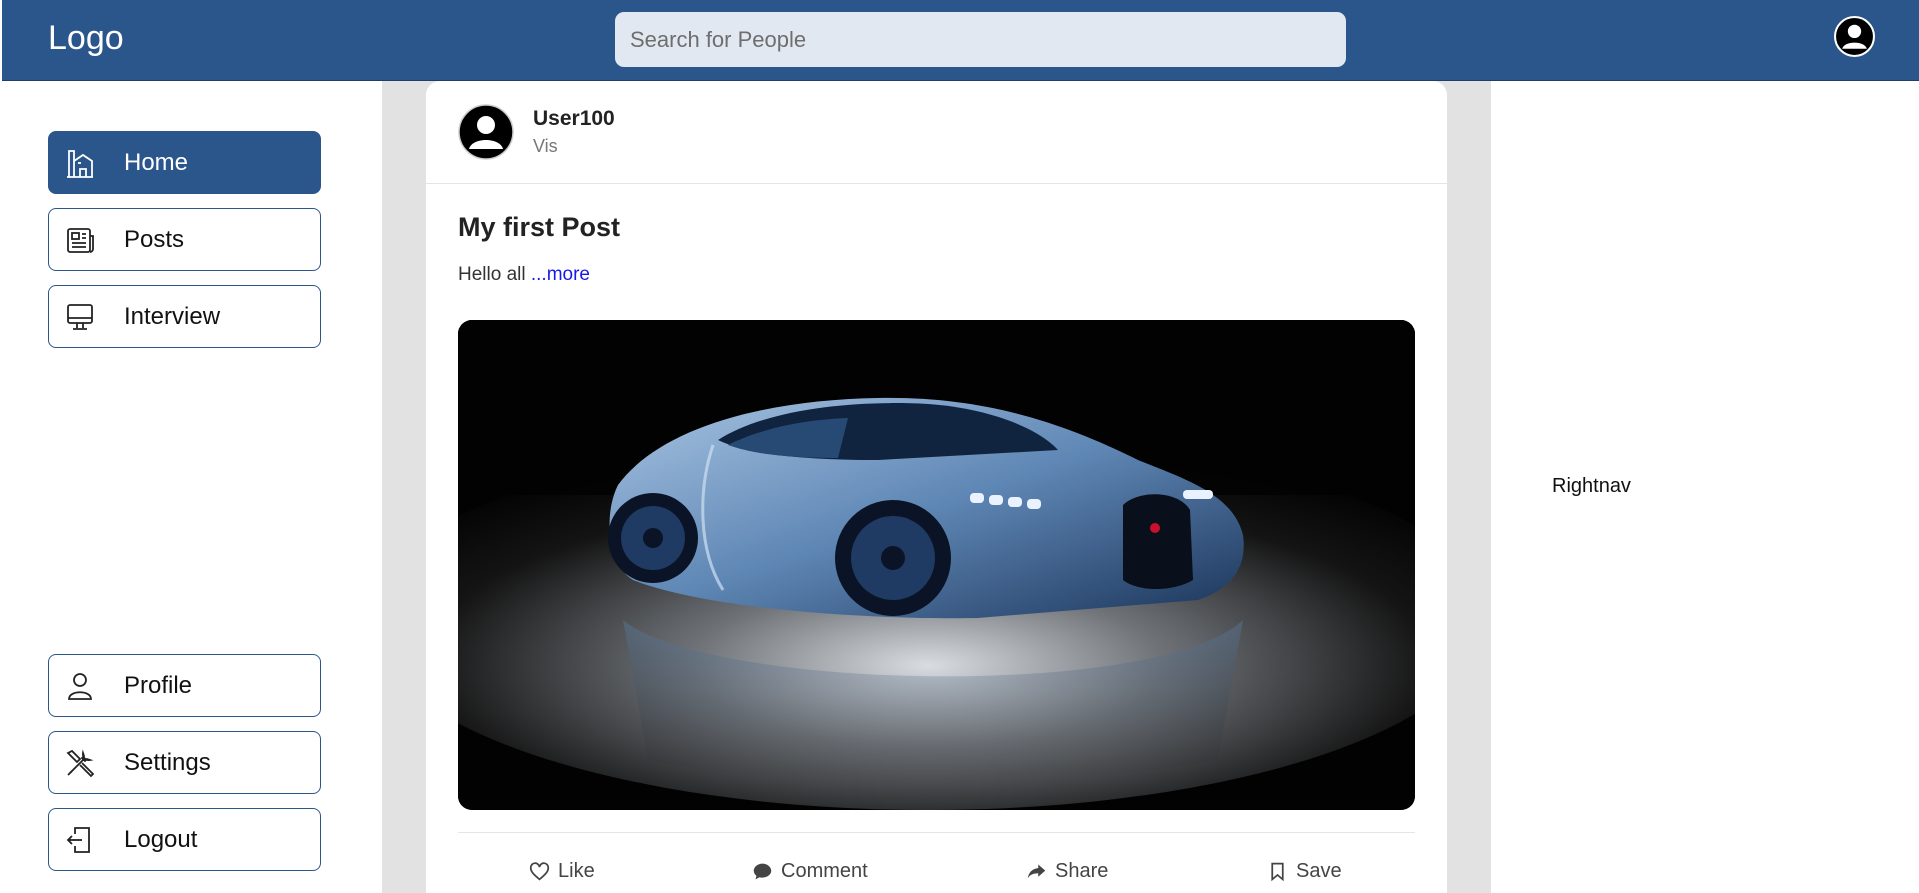 The image size is (1919, 893). Describe the element at coordinates (539, 871) in the screenshot. I see `heart-icon` at that location.